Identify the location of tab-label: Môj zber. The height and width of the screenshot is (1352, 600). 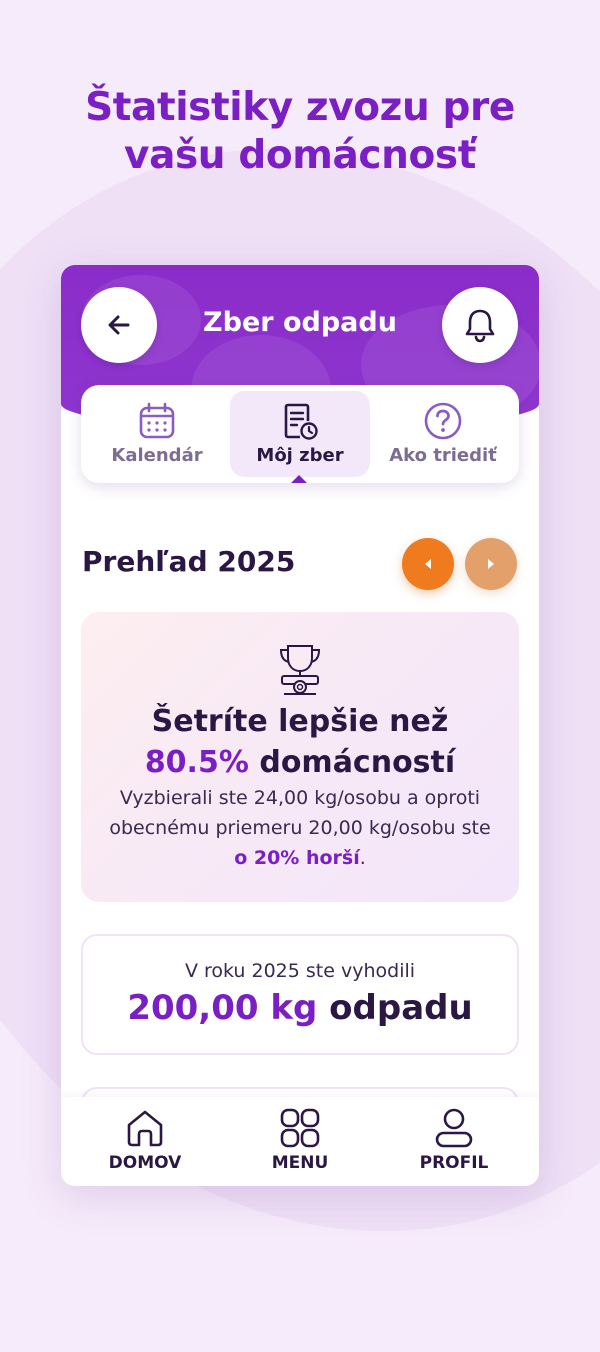
(300, 455).